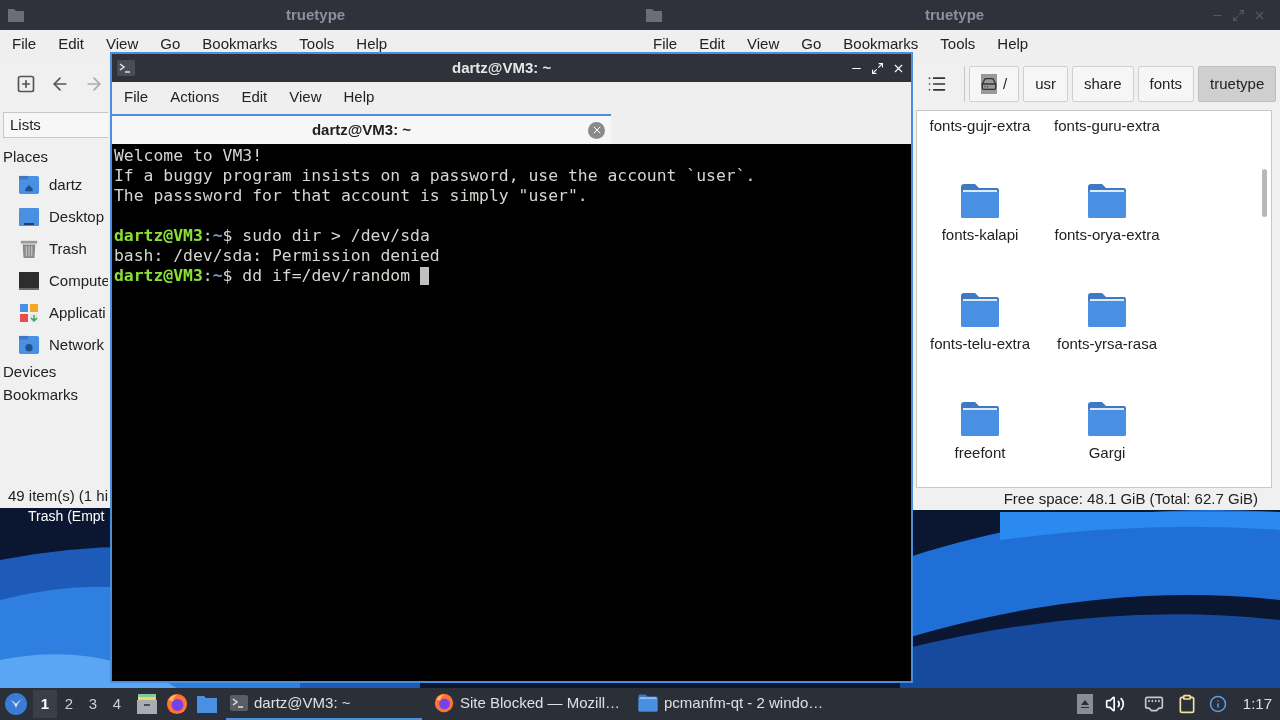 This screenshot has width=1280, height=720. I want to click on new-tab-icon, so click(26, 84).